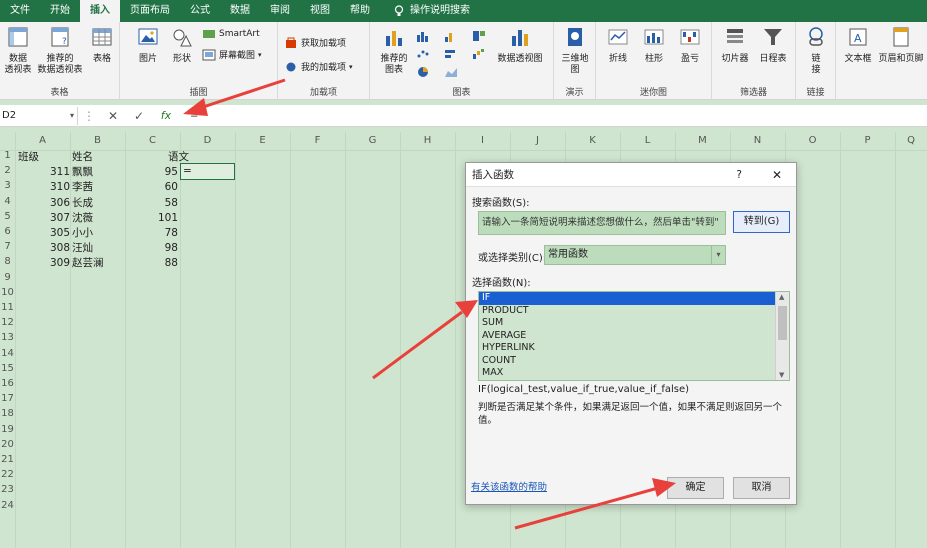 Image resolution: width=927 pixels, height=548 pixels. What do you see at coordinates (7, 413) in the screenshot?
I see `row-header: 18` at bounding box center [7, 413].